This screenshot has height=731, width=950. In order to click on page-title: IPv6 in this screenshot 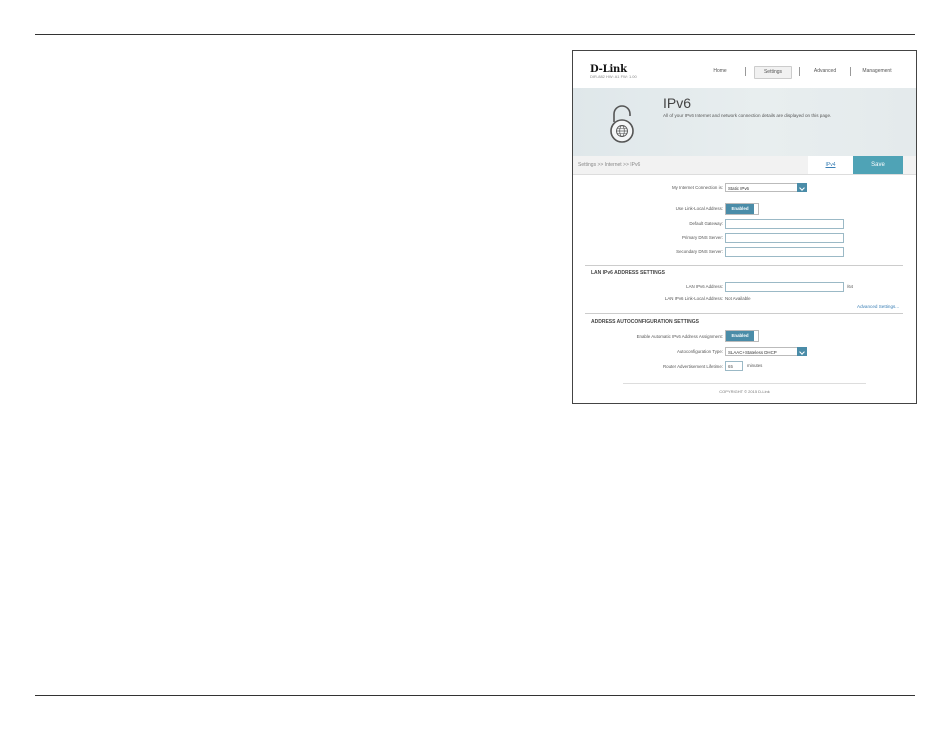, I will do `click(677, 103)`.